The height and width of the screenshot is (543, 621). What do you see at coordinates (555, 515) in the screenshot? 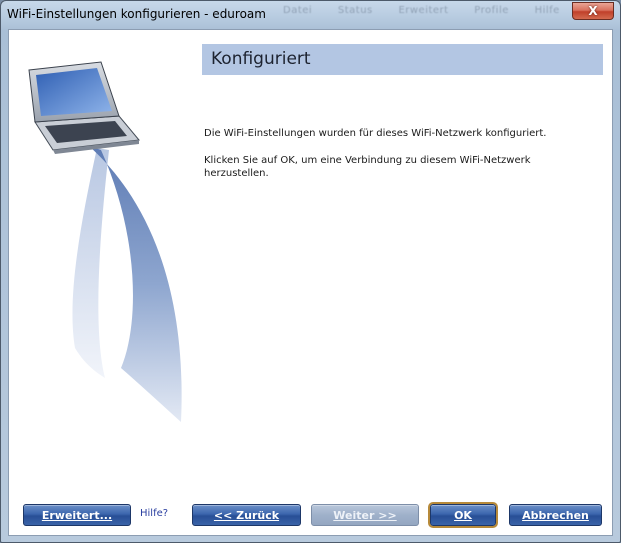
I see `cancel-button: Abbrechen` at bounding box center [555, 515].